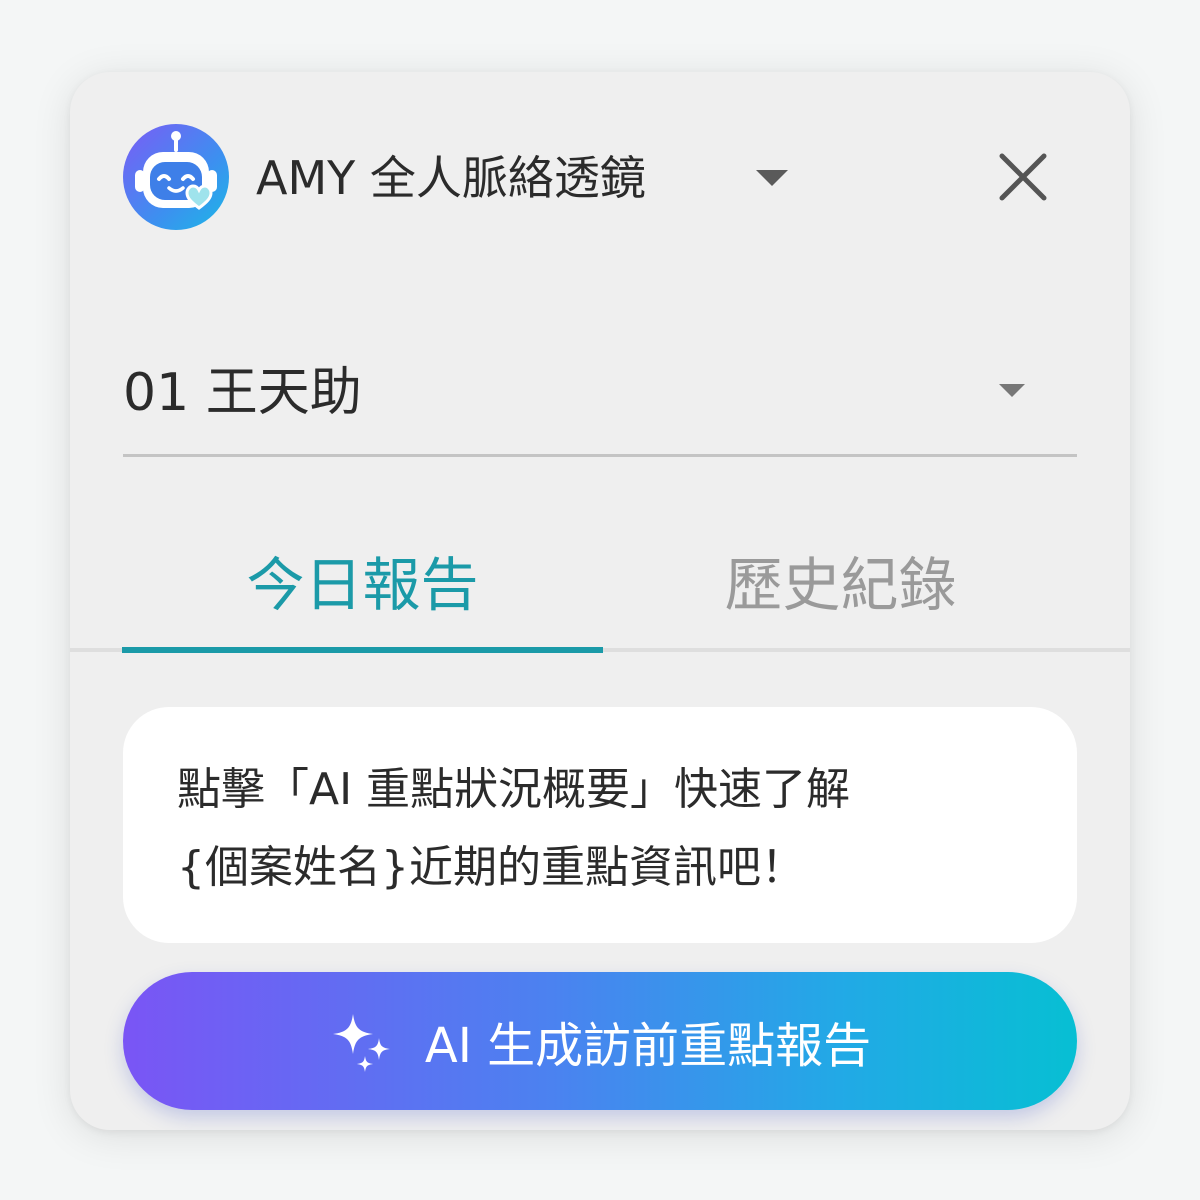  I want to click on close-button, so click(1023, 177).